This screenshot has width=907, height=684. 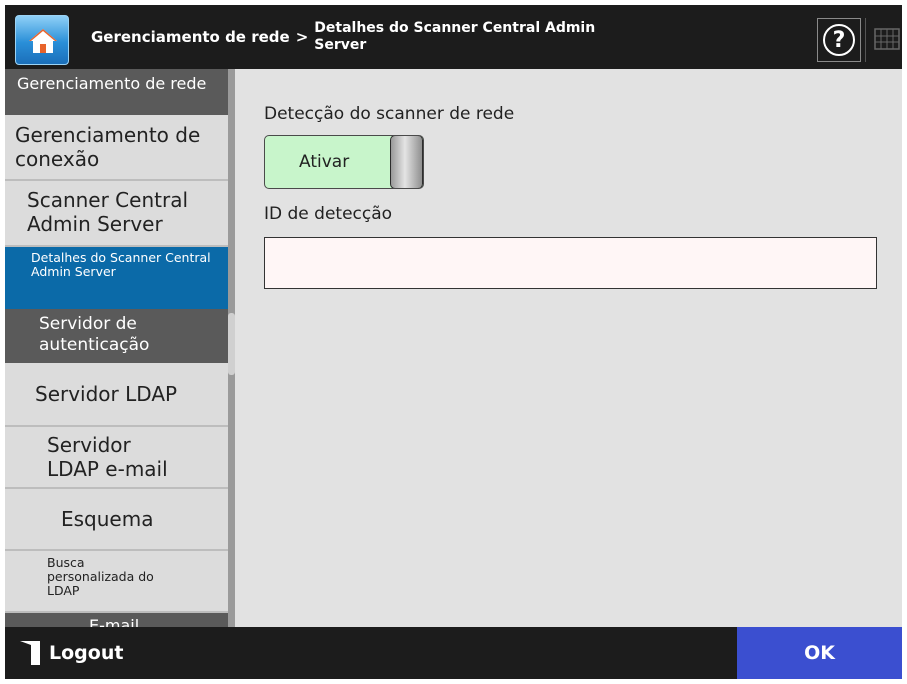 I want to click on sidebar-item-scanner-central-admin-server: Scanner Central Admin Server, so click(x=117, y=214).